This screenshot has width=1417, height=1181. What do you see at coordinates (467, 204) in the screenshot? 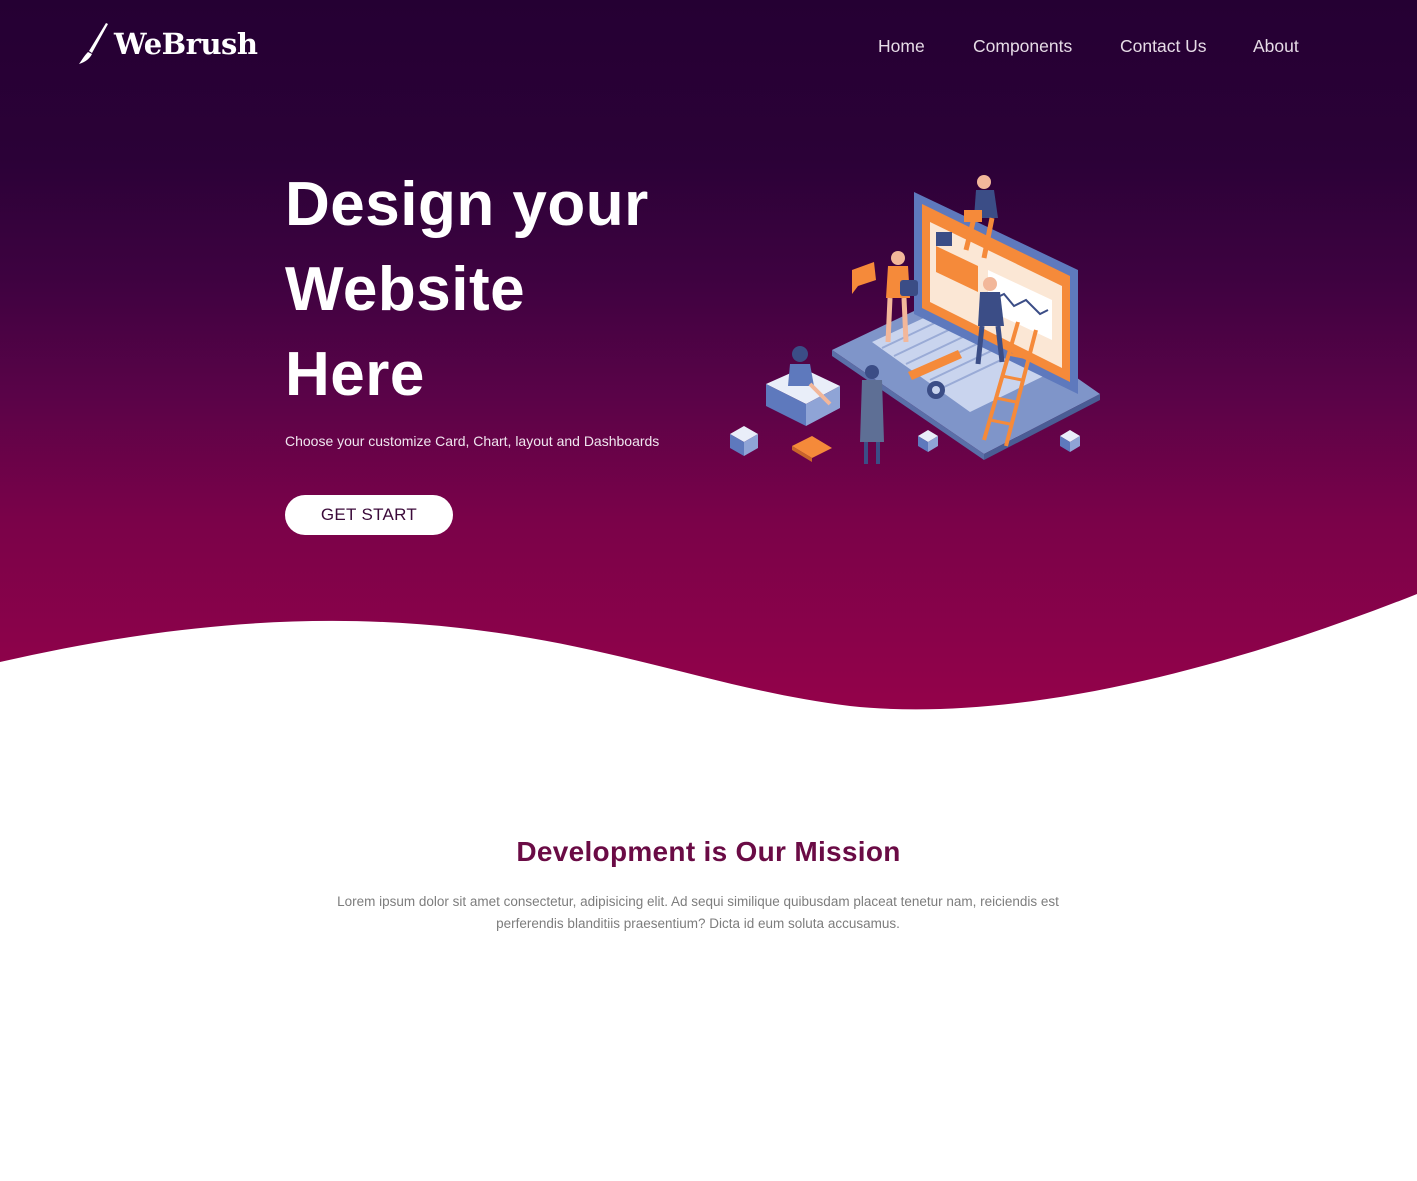
I see `hero-headline-line-1: Design your` at bounding box center [467, 204].